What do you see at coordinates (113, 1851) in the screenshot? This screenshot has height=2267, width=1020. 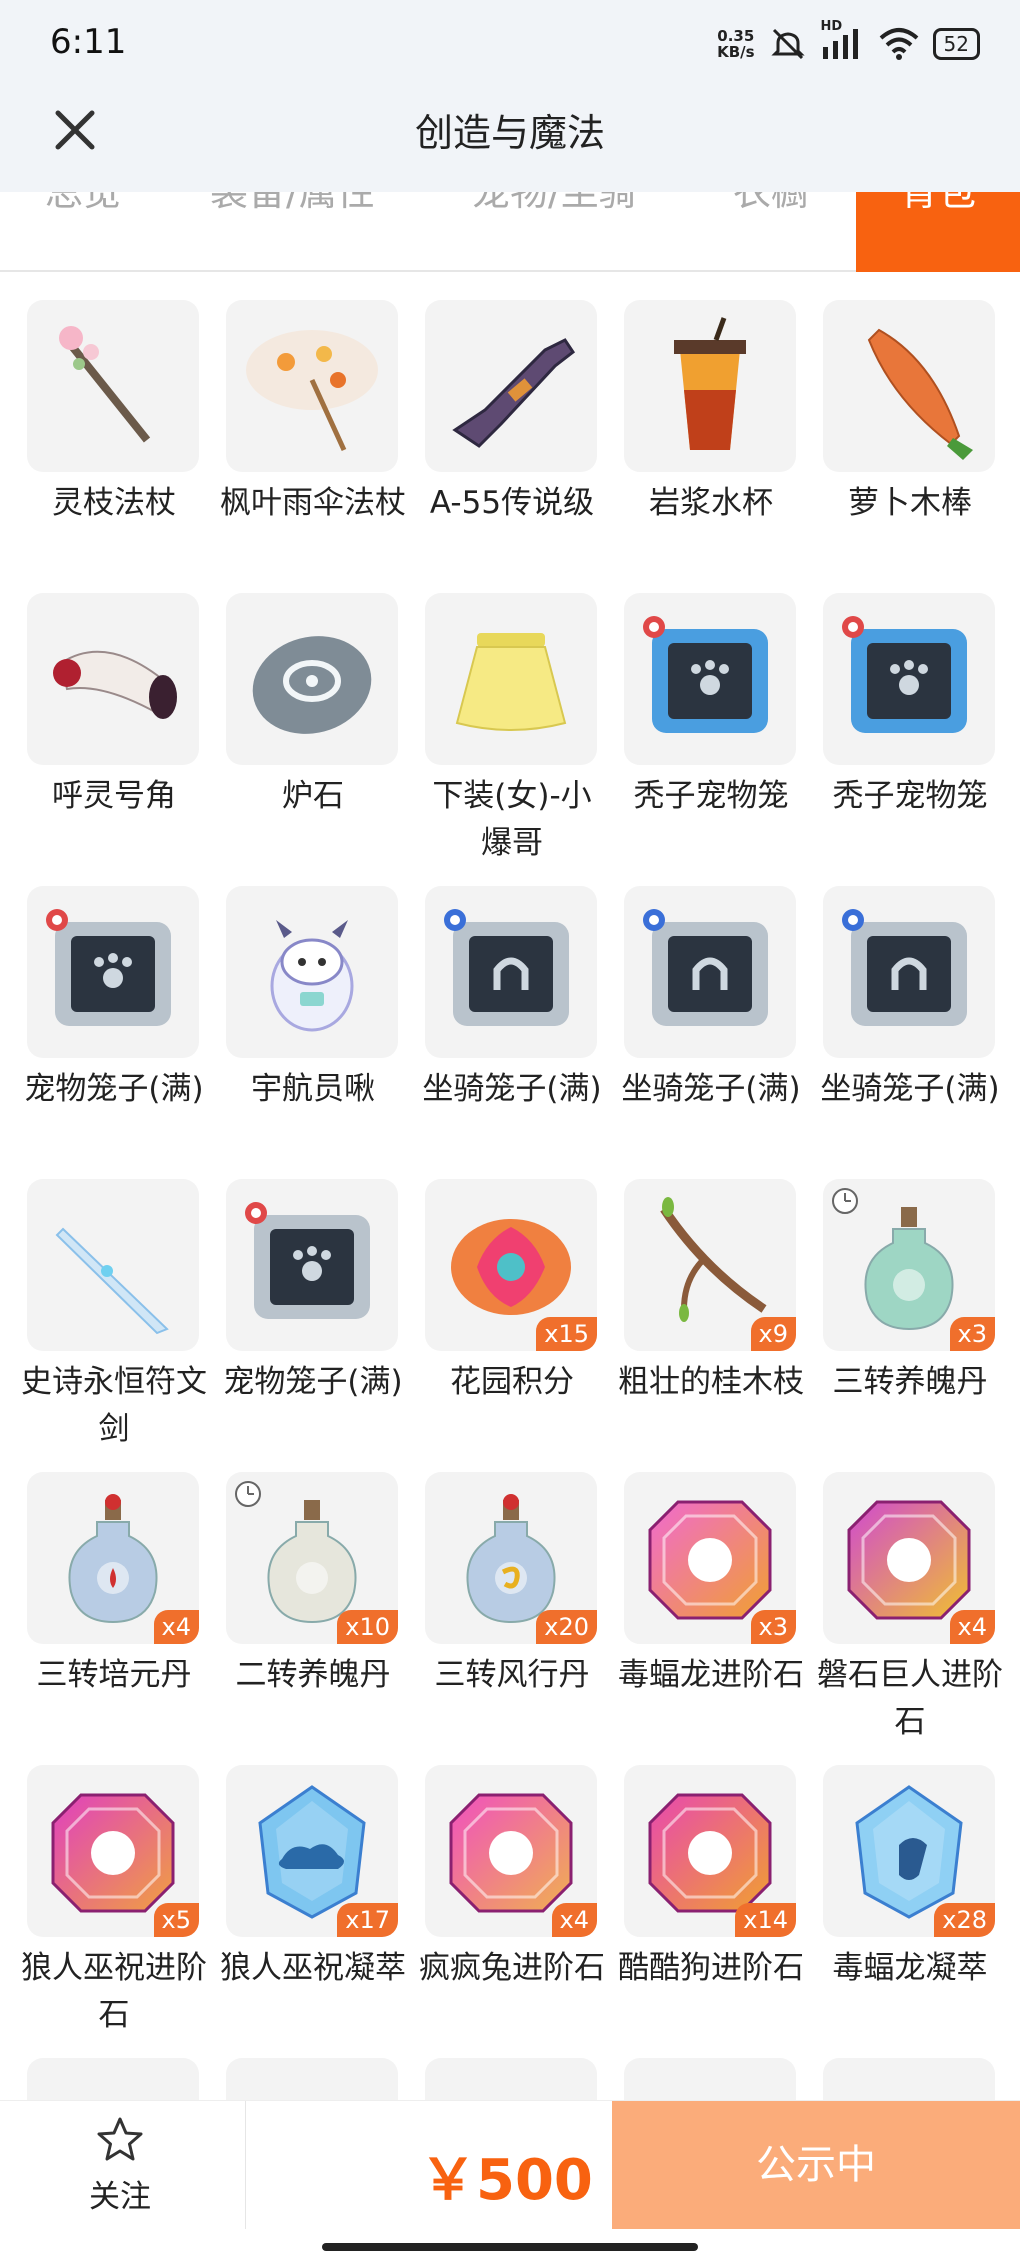 I see `item-tile: x5` at bounding box center [113, 1851].